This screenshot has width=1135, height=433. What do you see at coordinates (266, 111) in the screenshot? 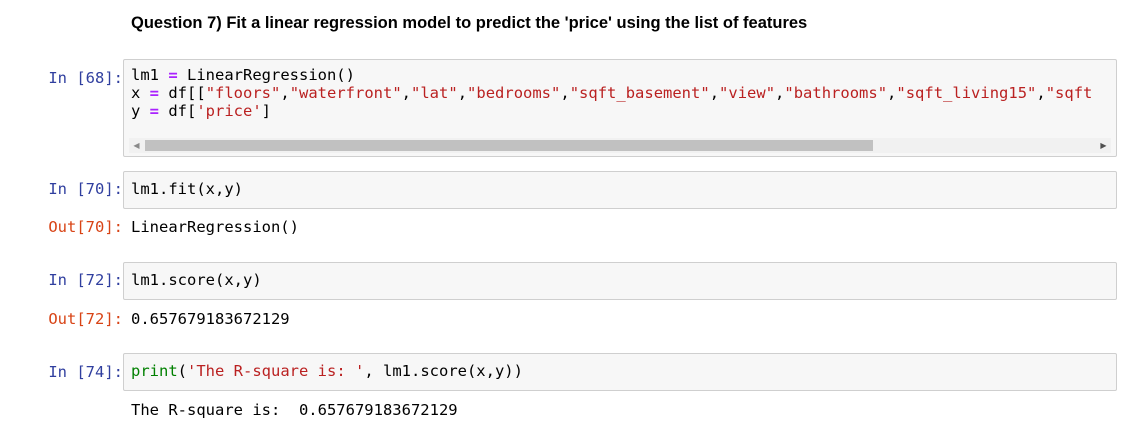
I see `code-token: ]` at bounding box center [266, 111].